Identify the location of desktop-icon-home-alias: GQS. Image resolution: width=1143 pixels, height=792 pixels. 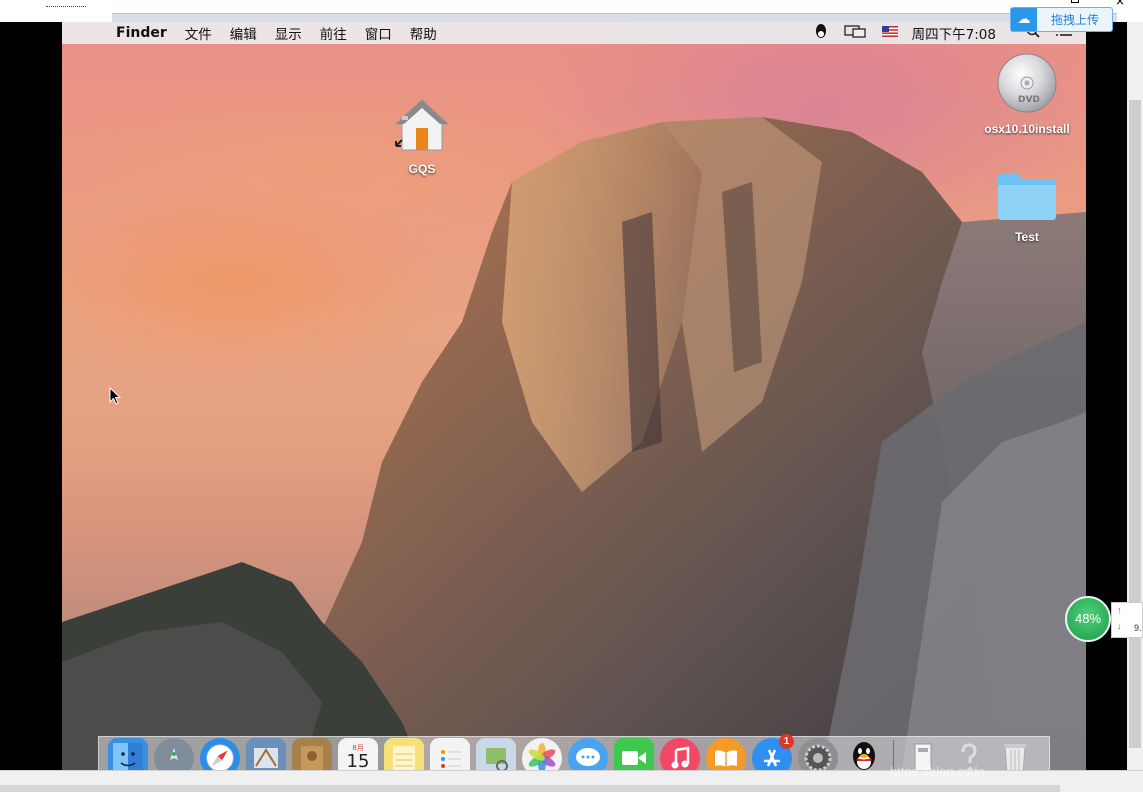
(422, 136).